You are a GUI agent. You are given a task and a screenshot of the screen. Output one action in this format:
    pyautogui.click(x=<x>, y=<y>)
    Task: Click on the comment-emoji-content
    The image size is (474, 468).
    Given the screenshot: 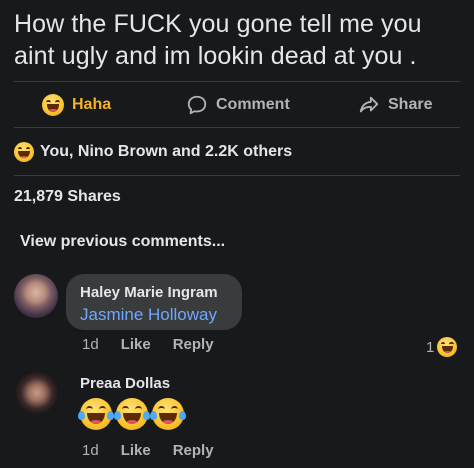 What is the action you would take?
    pyautogui.click(x=132, y=414)
    